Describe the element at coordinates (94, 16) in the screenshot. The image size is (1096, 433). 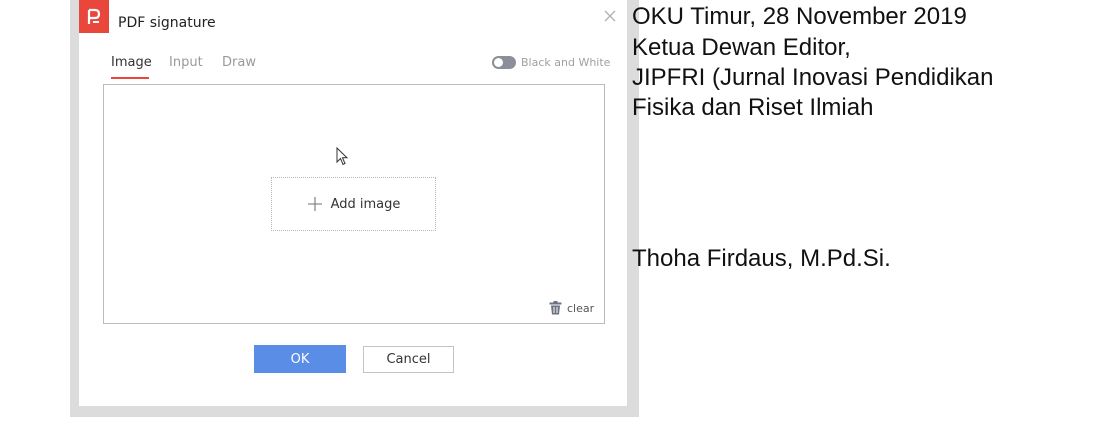
I see `pdf-app-icon` at that location.